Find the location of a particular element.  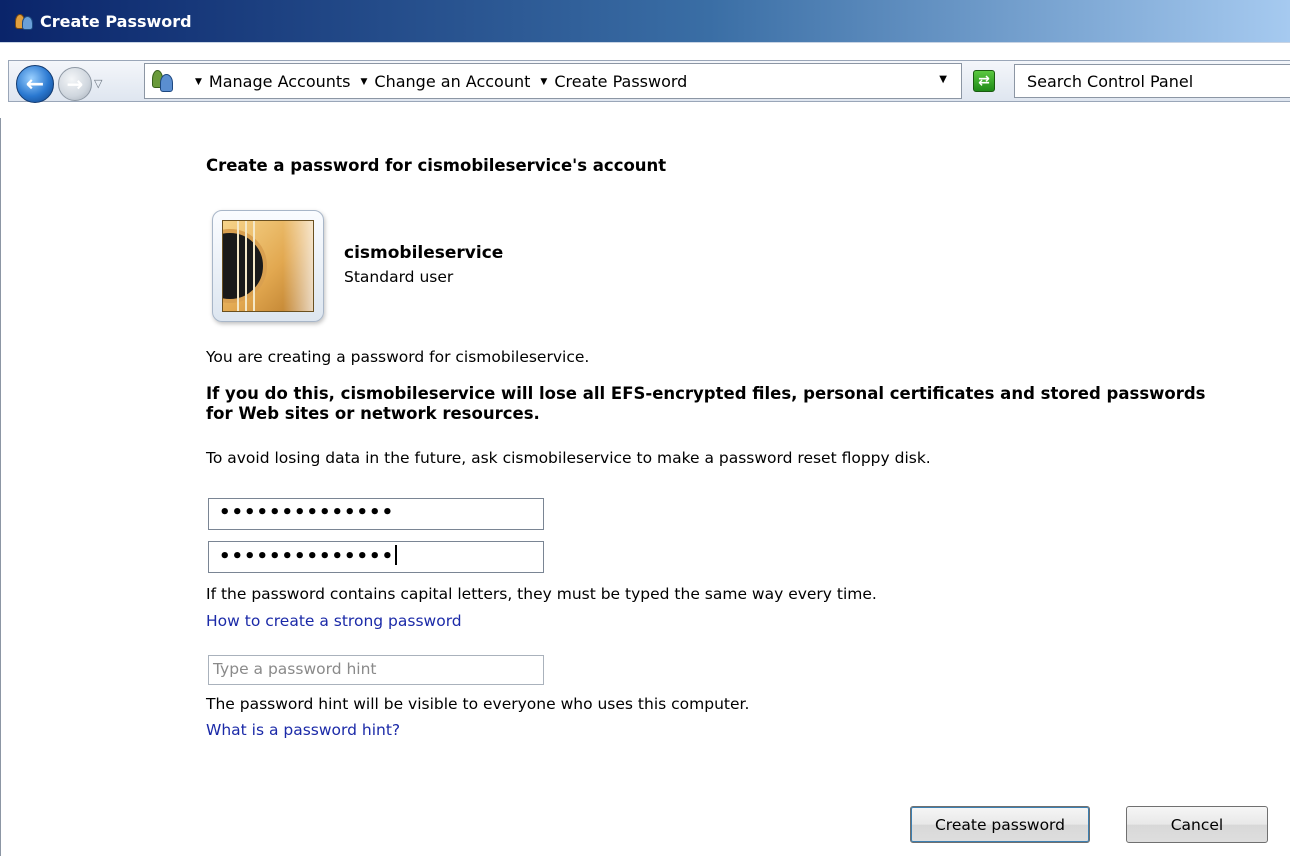

search-input: Search Control Panel is located at coordinates (1152, 81).